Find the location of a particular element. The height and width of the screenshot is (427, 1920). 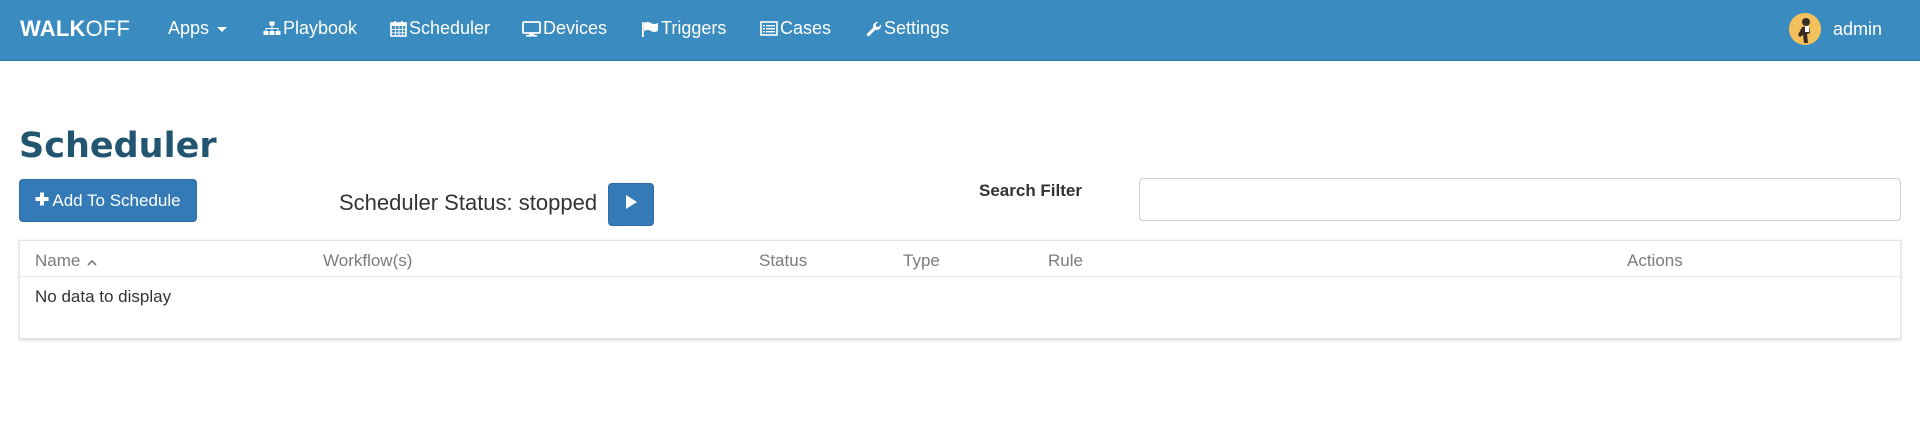

column-header-workflows: Workflow(s) is located at coordinates (367, 261).